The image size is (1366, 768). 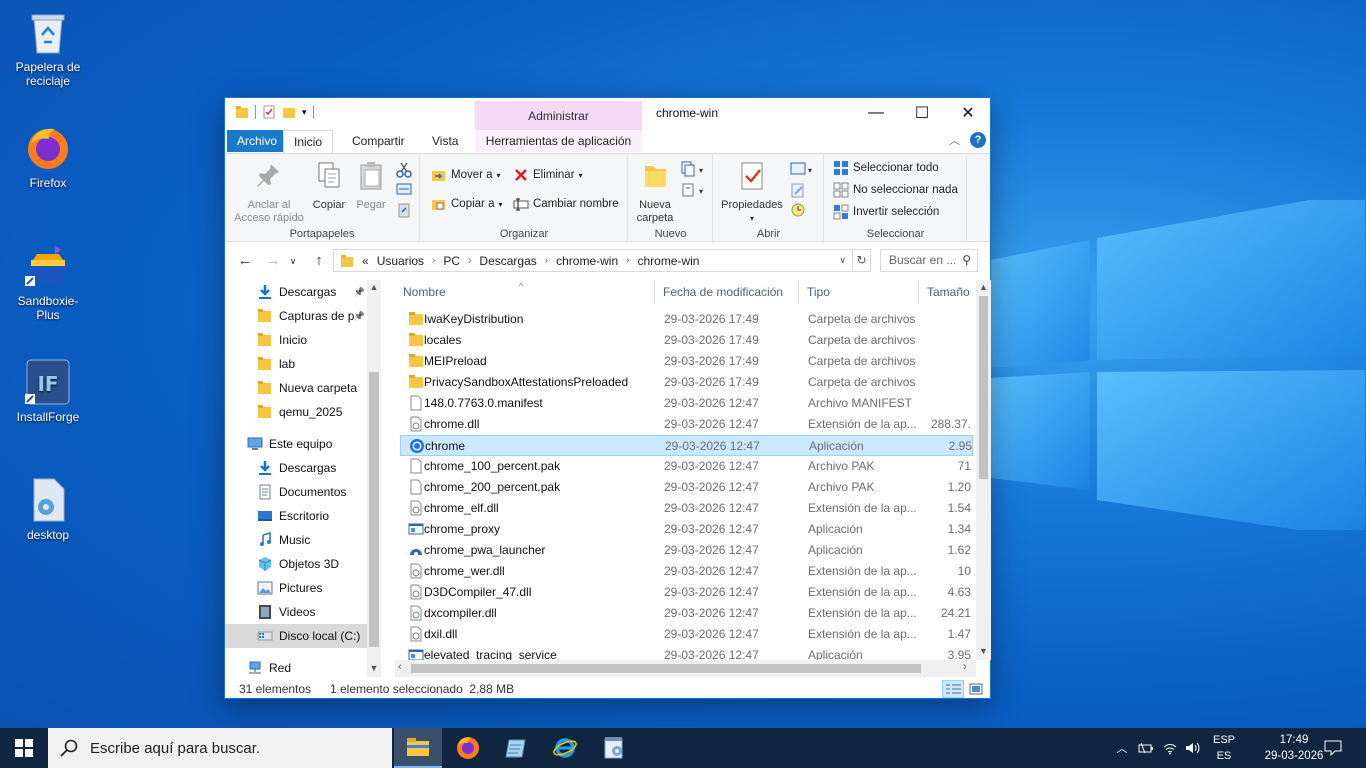 What do you see at coordinates (752, 192) in the screenshot?
I see `properties-button: Propiedades ▾` at bounding box center [752, 192].